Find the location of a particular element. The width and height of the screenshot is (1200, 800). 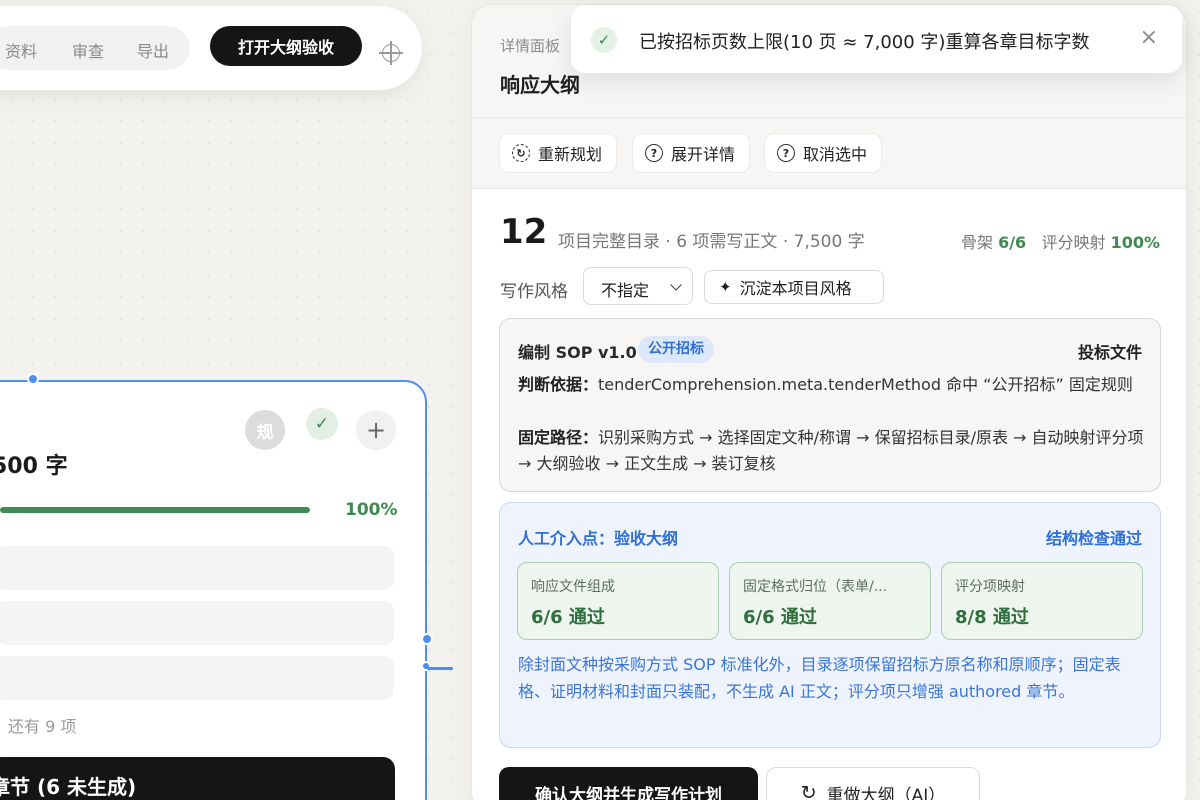

outline-stats: 骨架 6/6 评分映射 100% is located at coordinates (1060, 241).